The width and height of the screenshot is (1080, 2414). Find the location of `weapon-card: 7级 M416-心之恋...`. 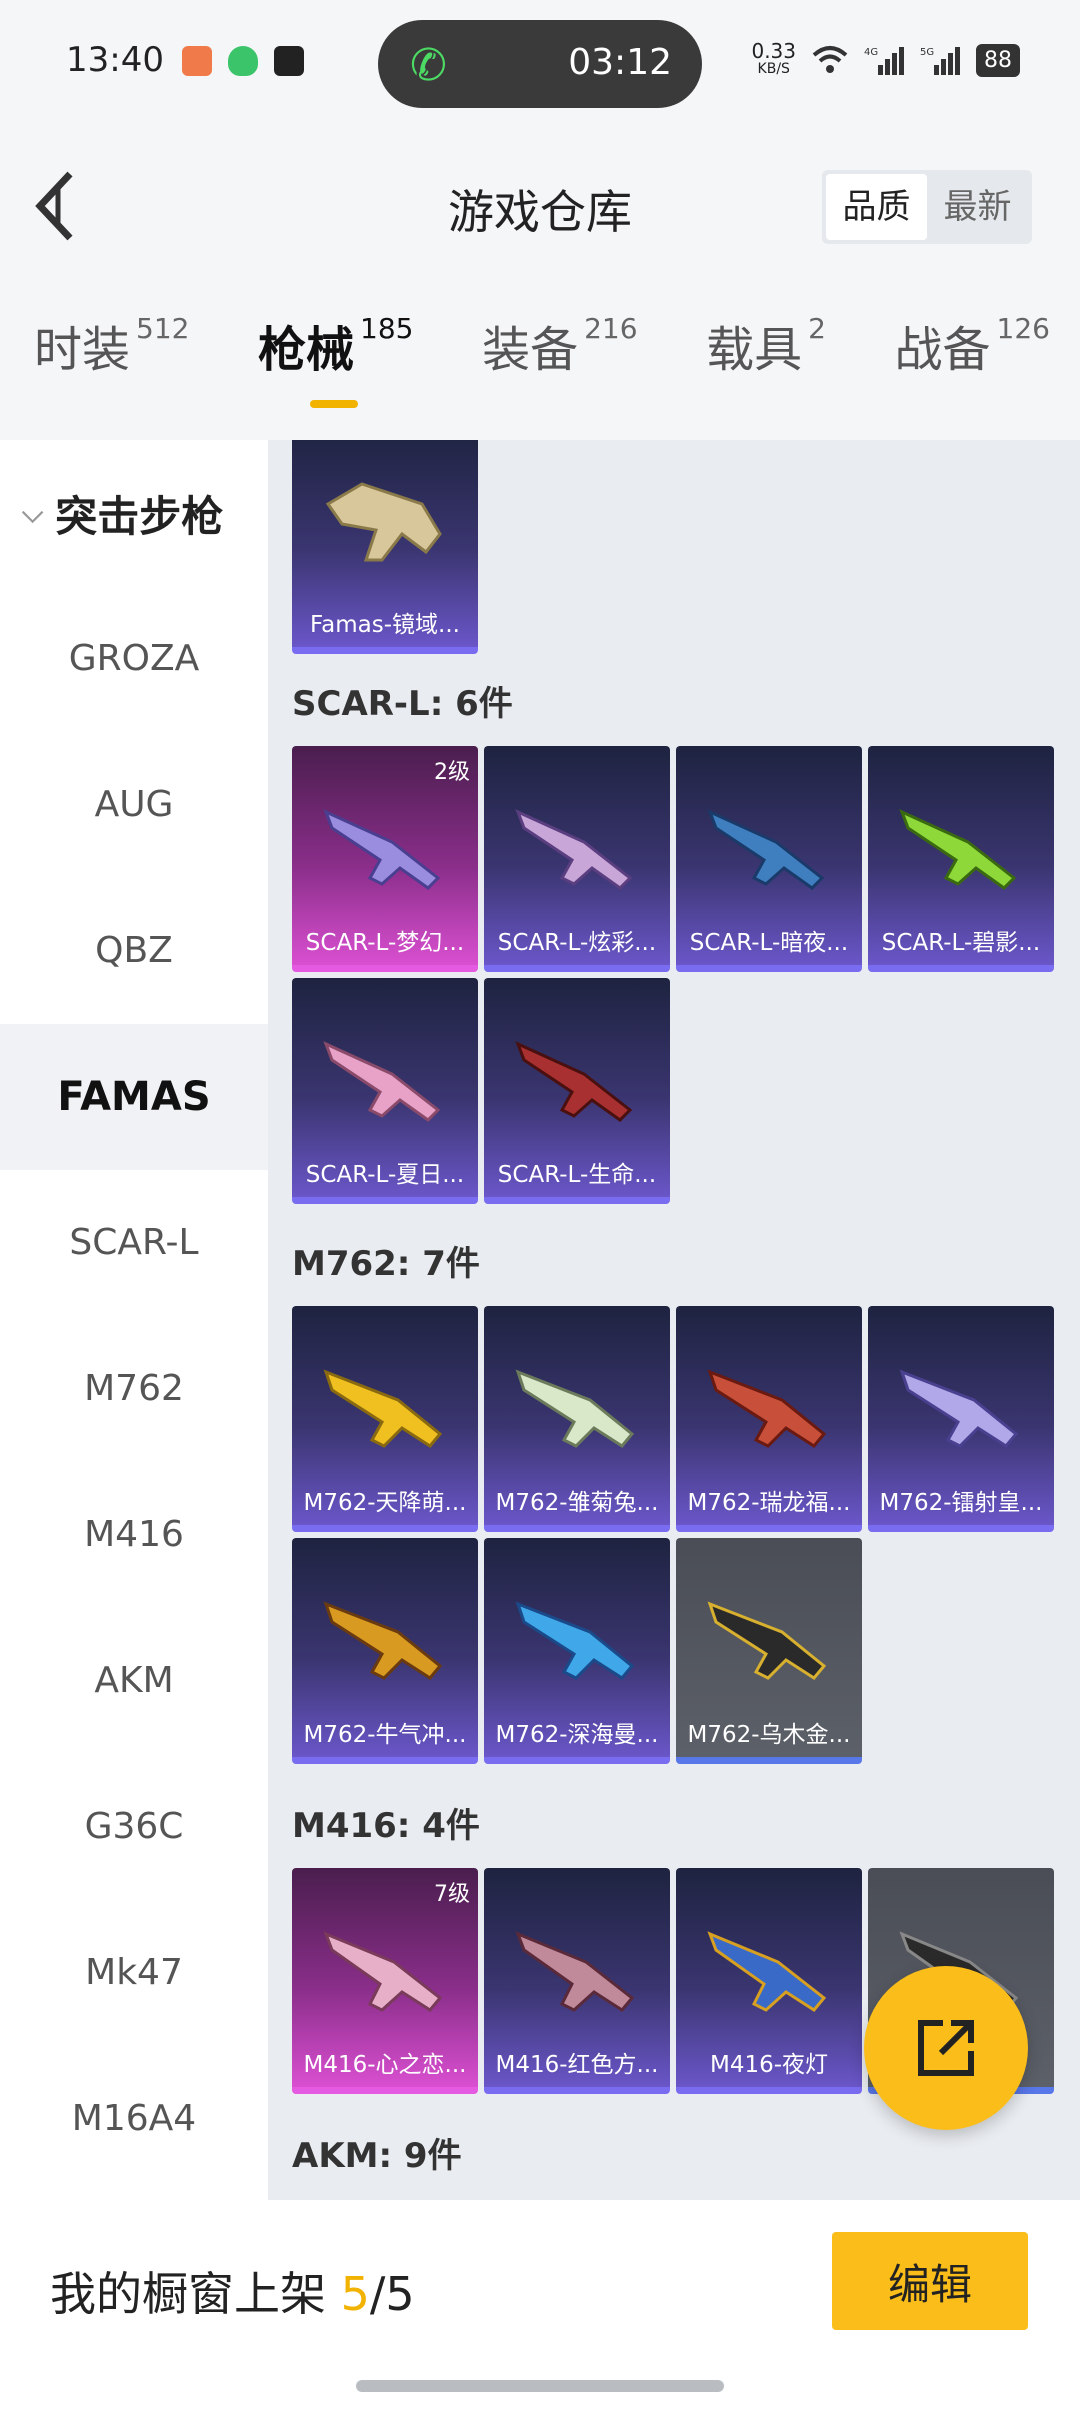

weapon-card: 7级 M416-心之恋... is located at coordinates (385, 1981).